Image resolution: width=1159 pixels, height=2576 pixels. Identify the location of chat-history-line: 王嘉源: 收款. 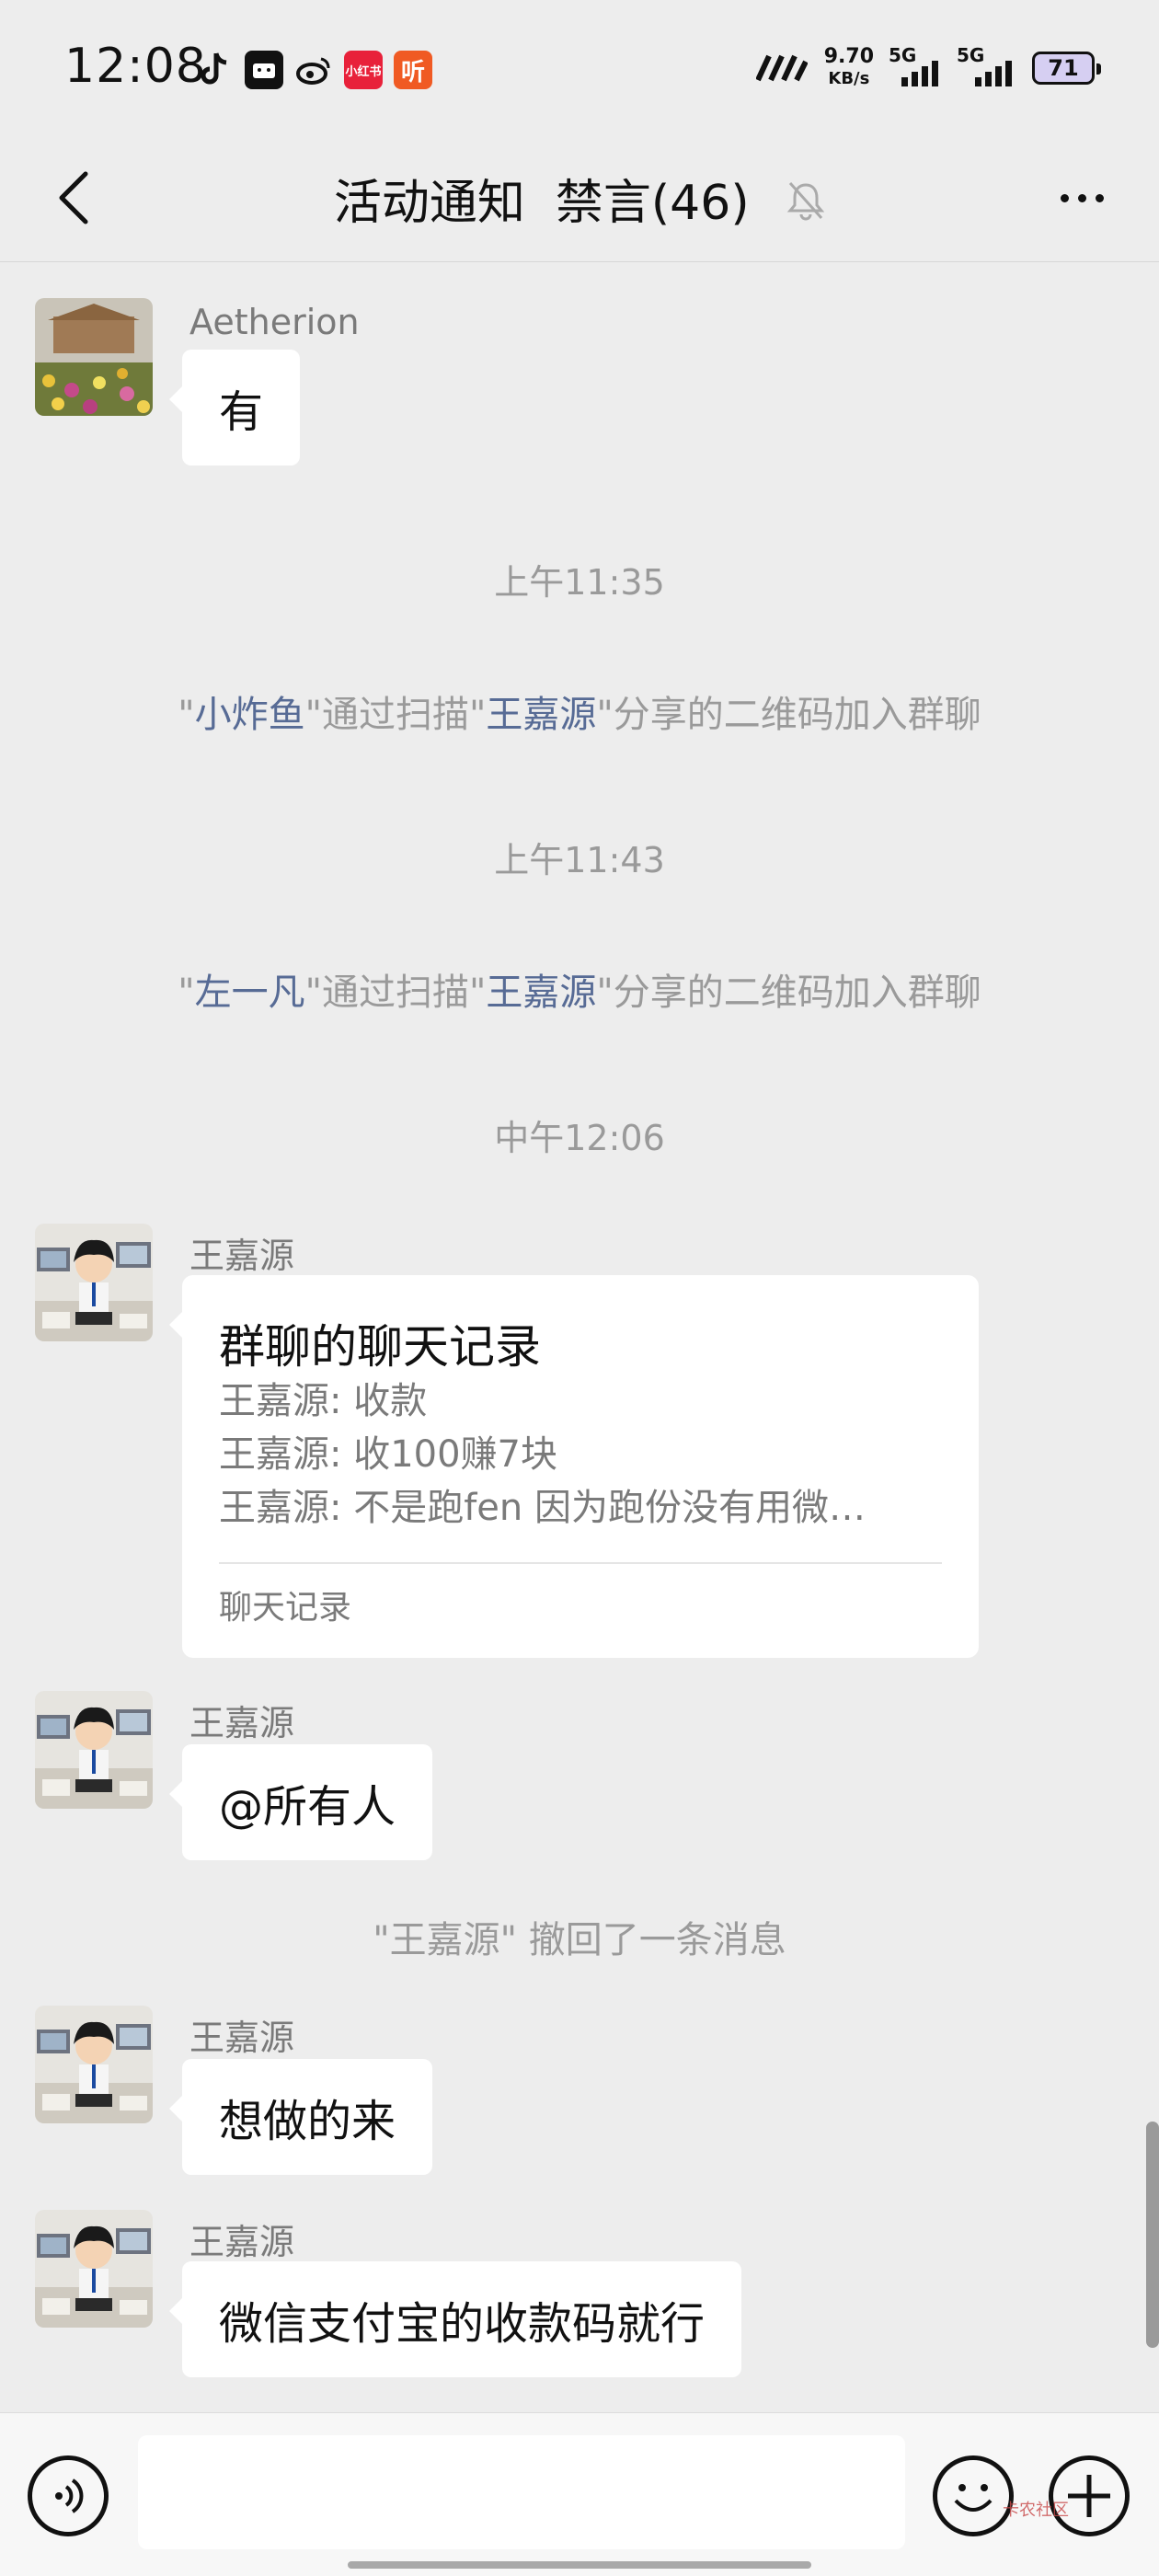
(323, 1401).